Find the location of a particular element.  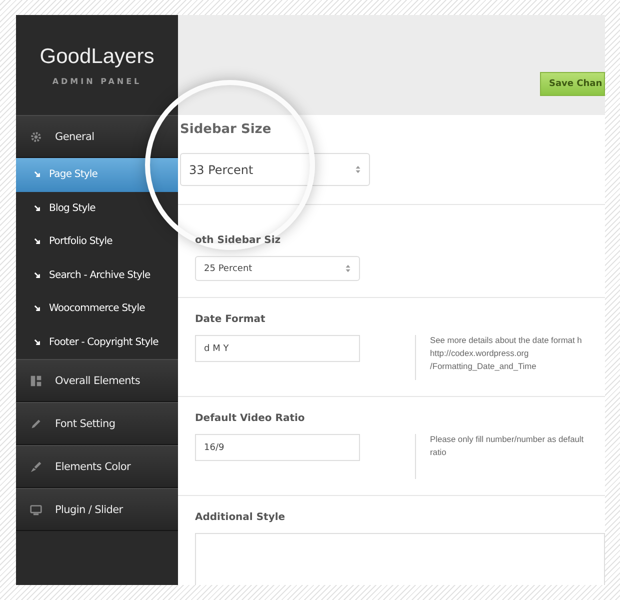

sidebar-section: Font Setting is located at coordinates (97, 423).